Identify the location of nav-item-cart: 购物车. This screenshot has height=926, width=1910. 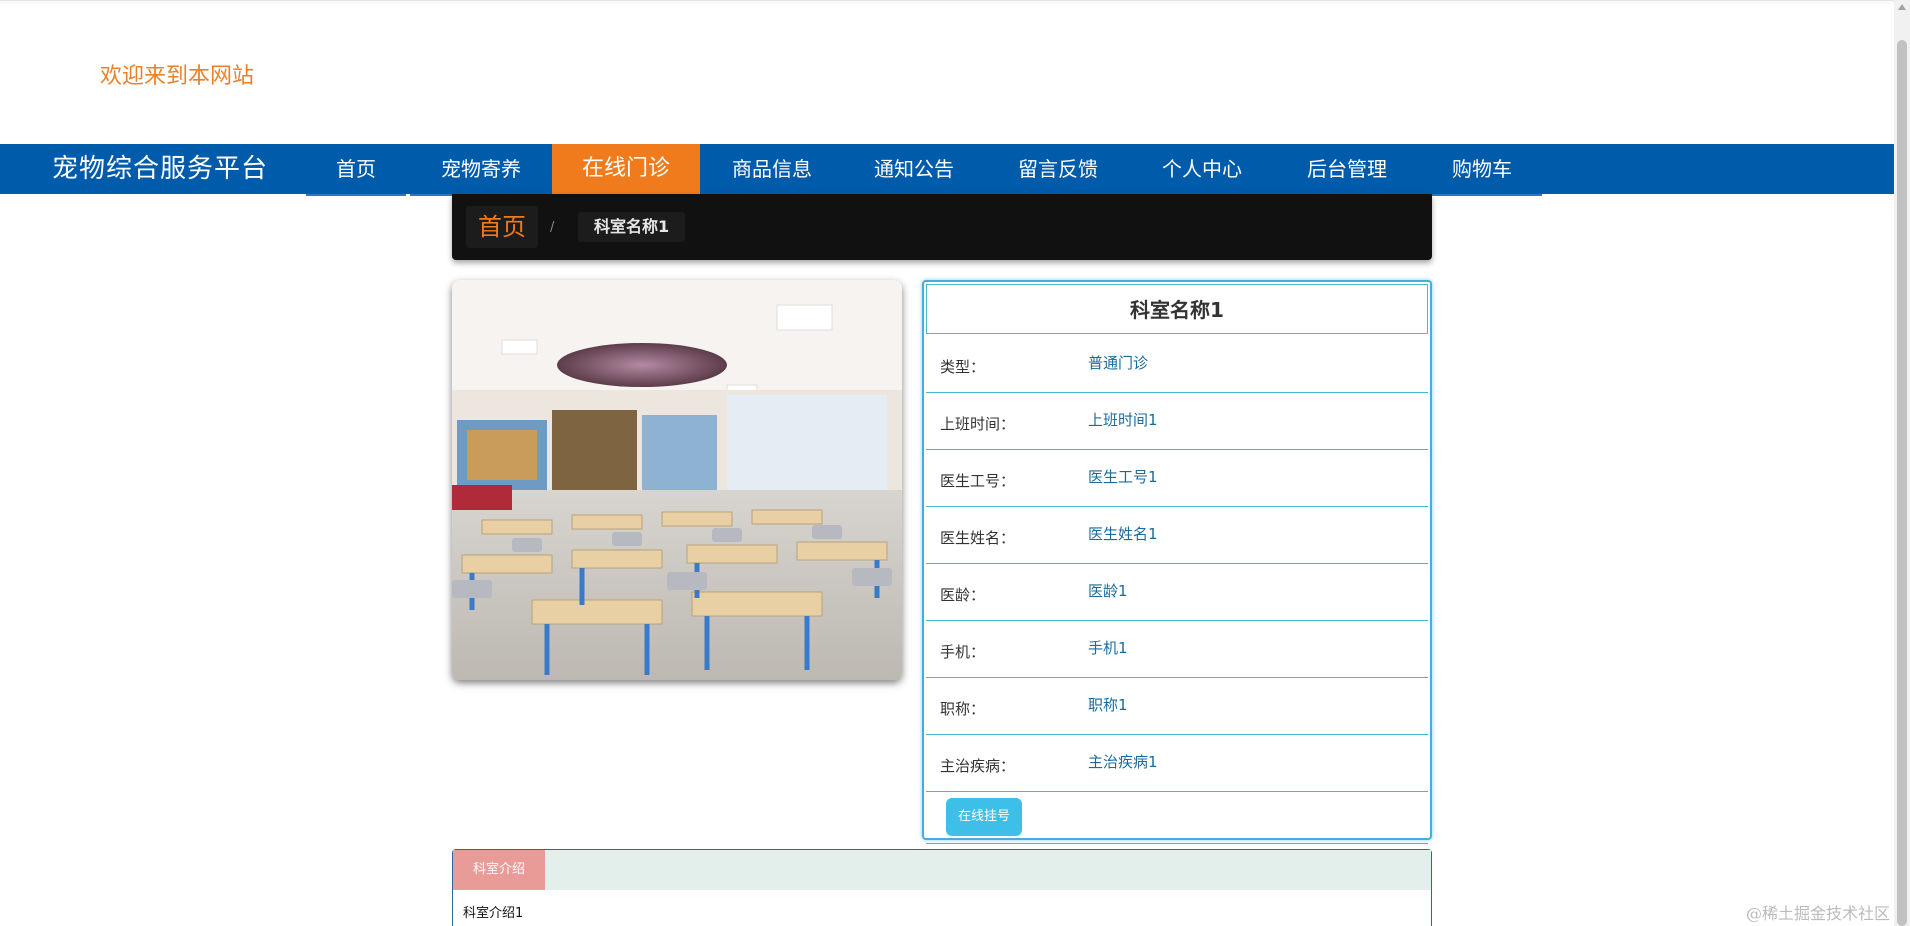
(1482, 170).